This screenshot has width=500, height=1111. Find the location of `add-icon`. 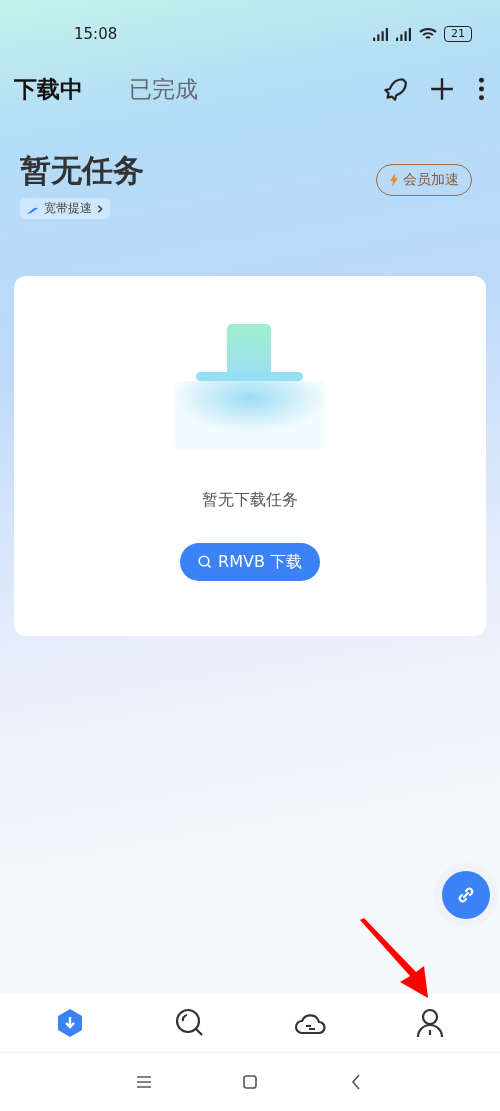

add-icon is located at coordinates (442, 89).